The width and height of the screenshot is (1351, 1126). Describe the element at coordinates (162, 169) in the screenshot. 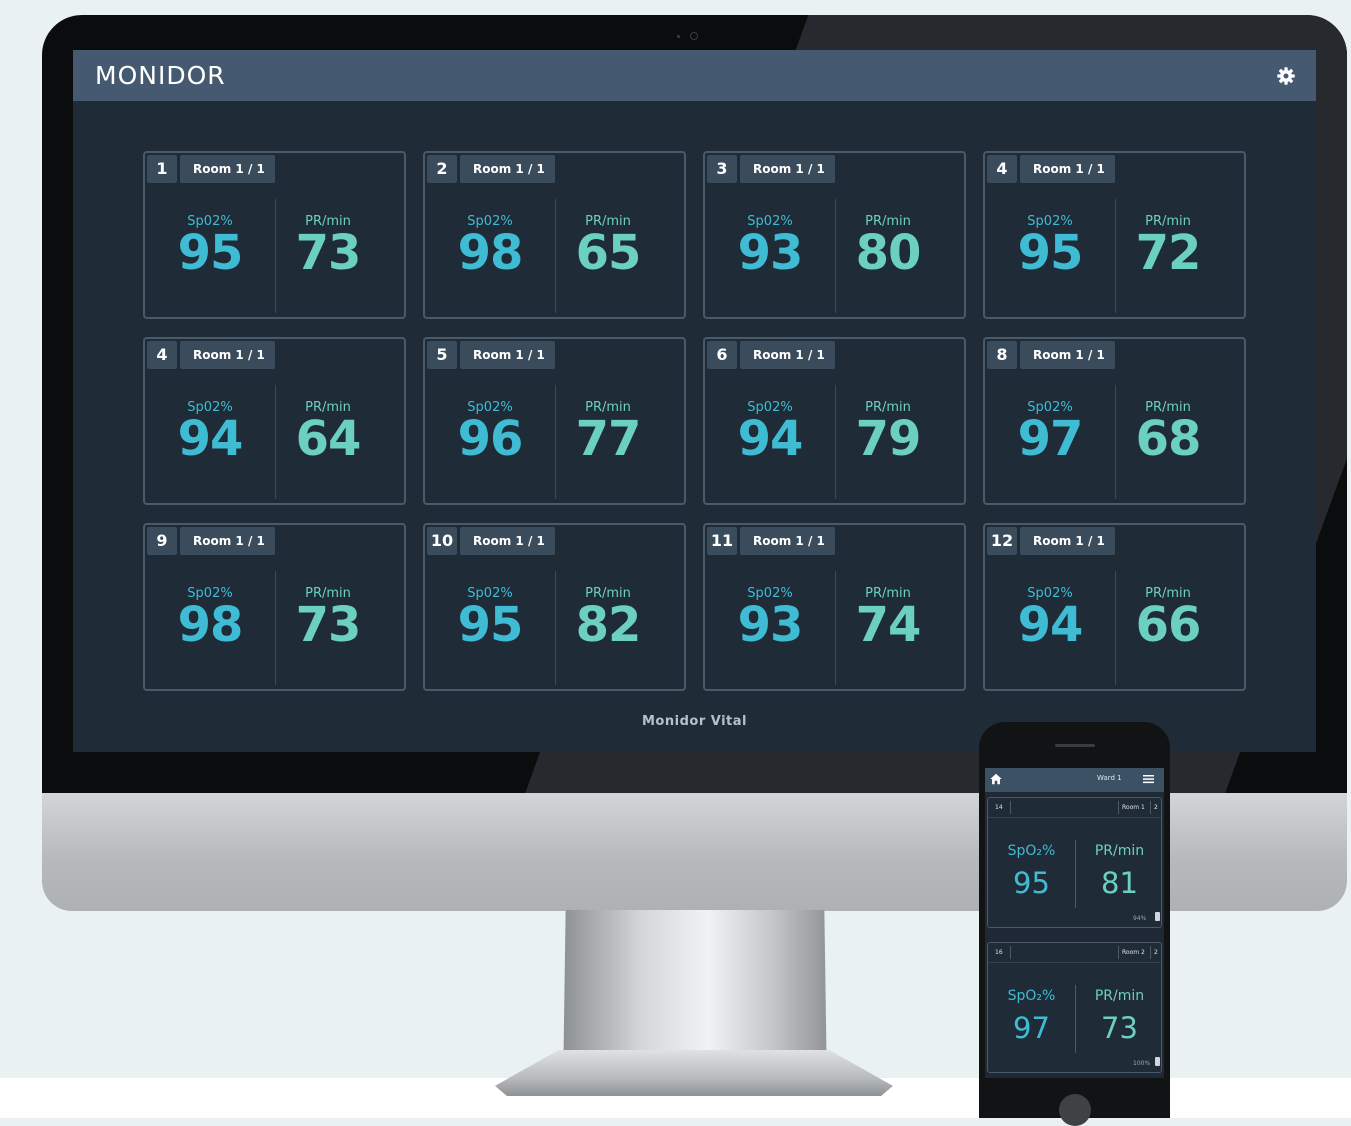

I see `bed-number: 1` at that location.